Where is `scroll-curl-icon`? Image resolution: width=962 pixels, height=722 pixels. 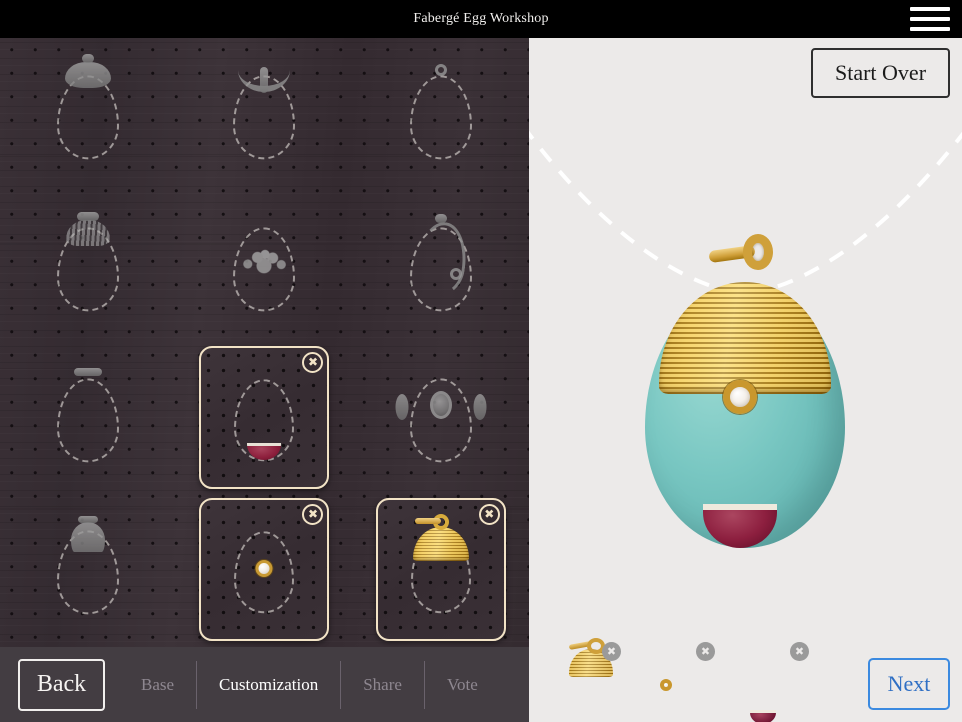
scroll-curl-icon is located at coordinates (456, 274).